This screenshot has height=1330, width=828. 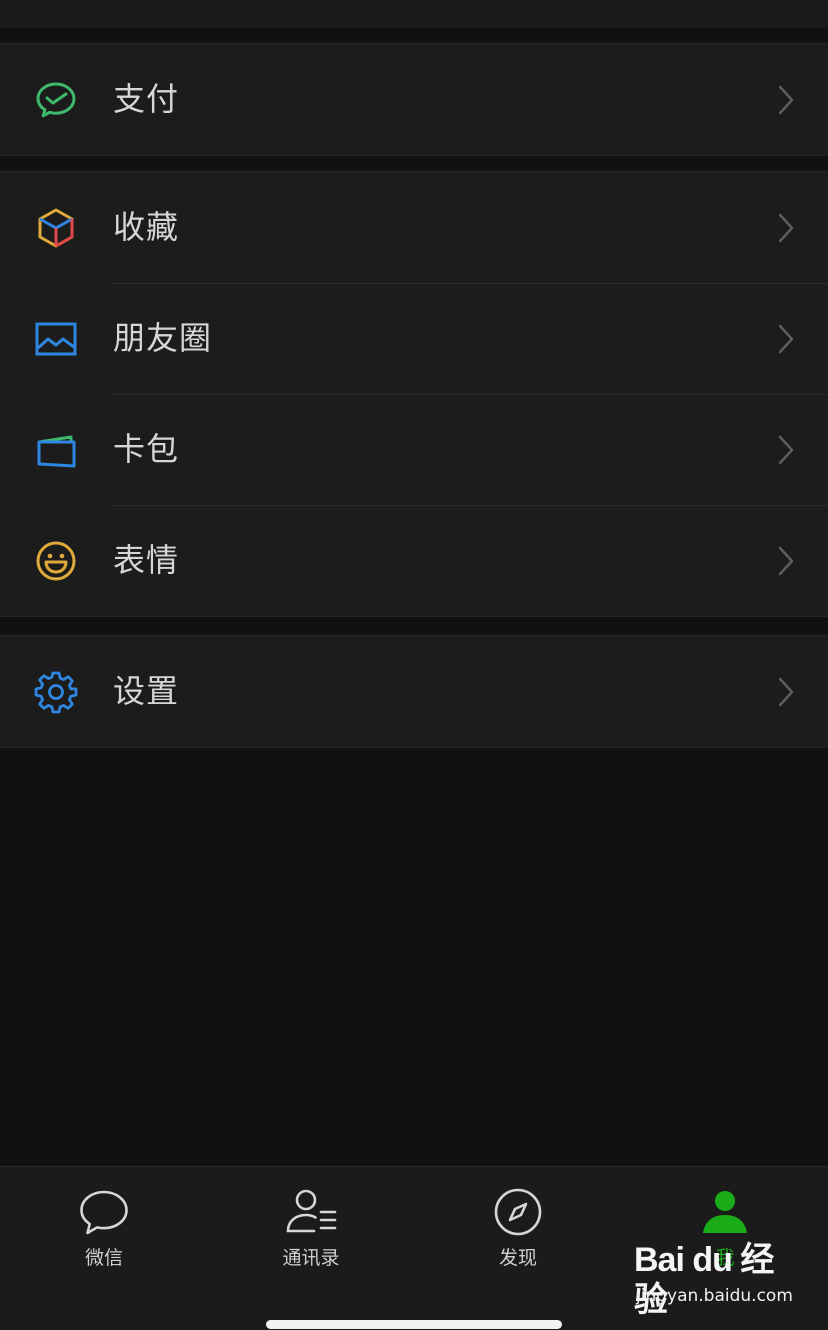 What do you see at coordinates (104, 1212) in the screenshot?
I see `chat-bubble-icon` at bounding box center [104, 1212].